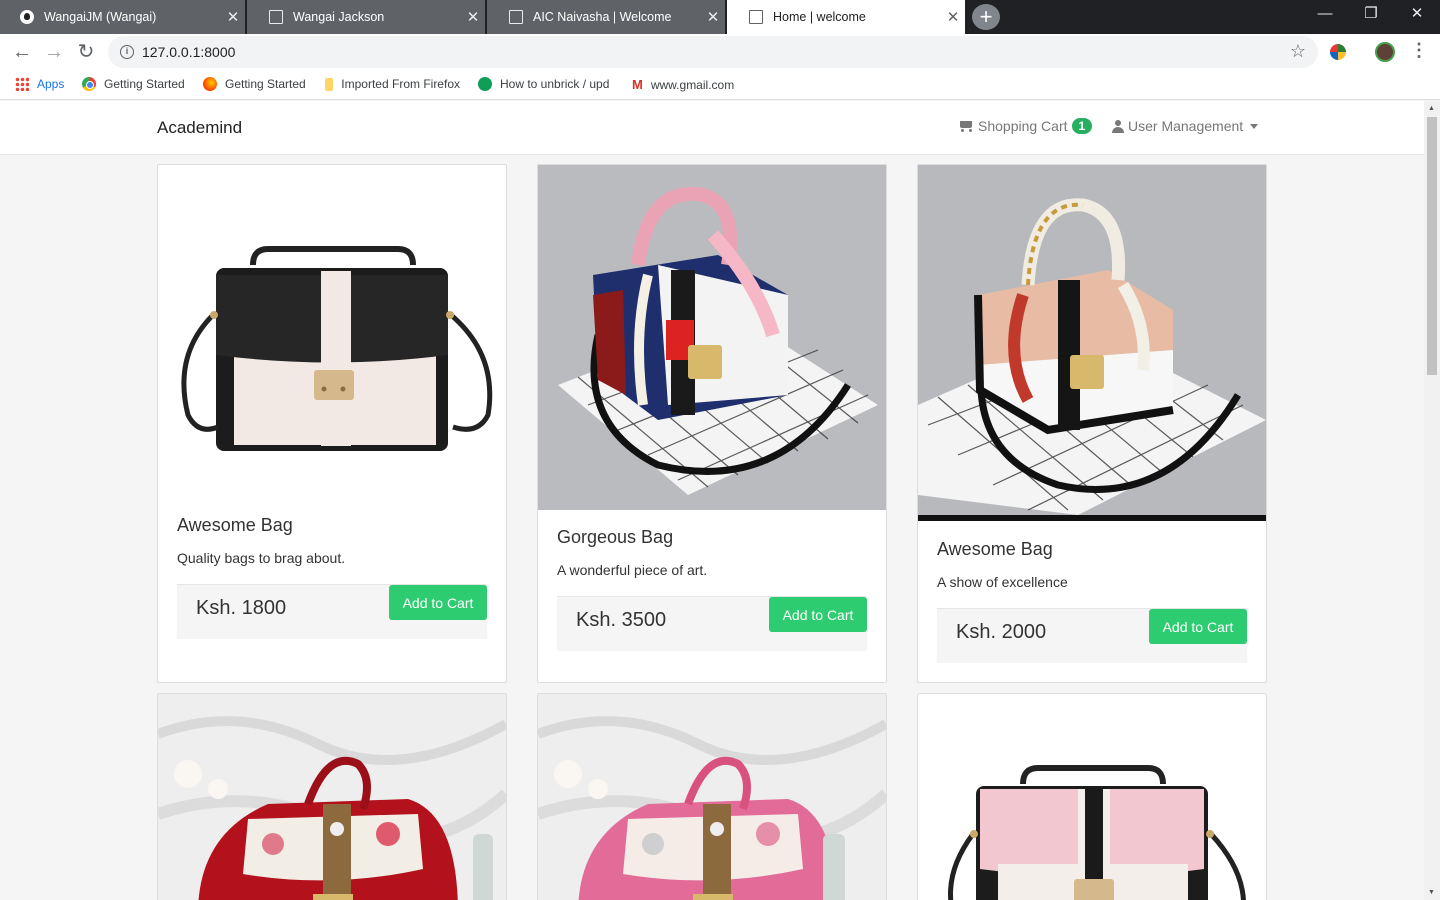 This screenshot has width=1440, height=900. I want to click on tab-home-welcome: Home | welcome ✕, so click(846, 17).